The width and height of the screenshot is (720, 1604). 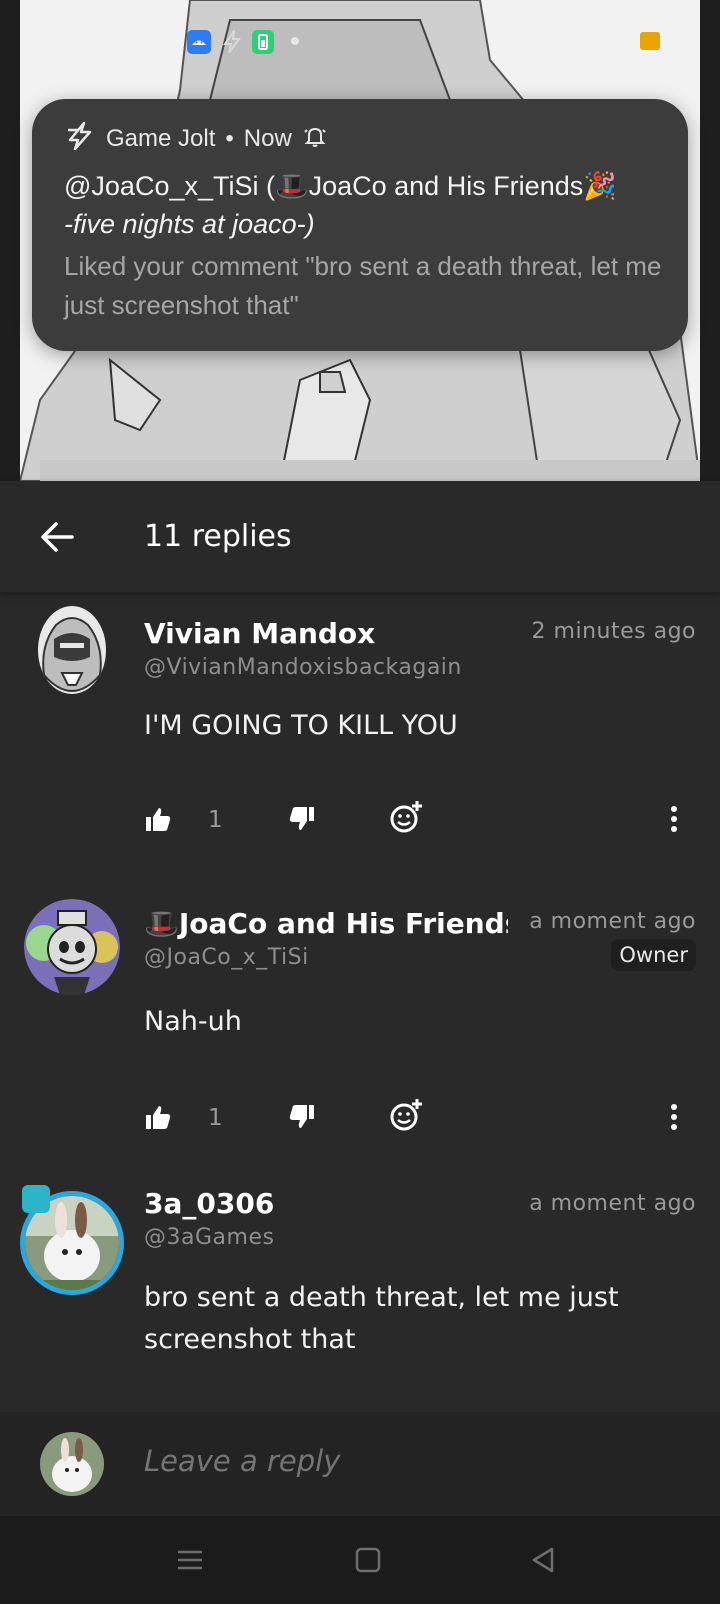 I want to click on system-navigation-bar, so click(x=360, y=1560).